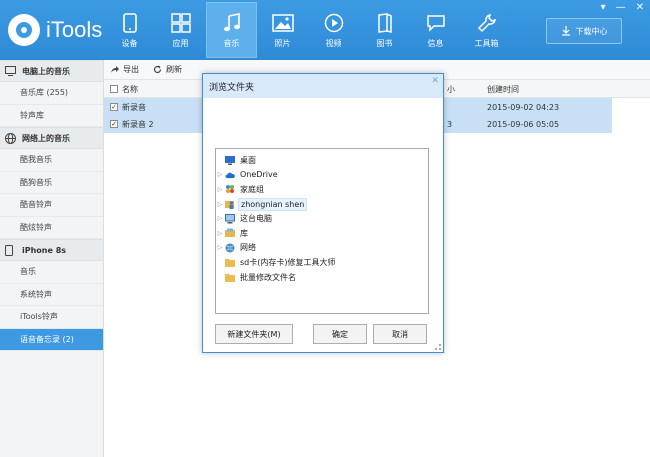 This screenshot has width=650, height=457. I want to click on desktop-icon, so click(230, 160).